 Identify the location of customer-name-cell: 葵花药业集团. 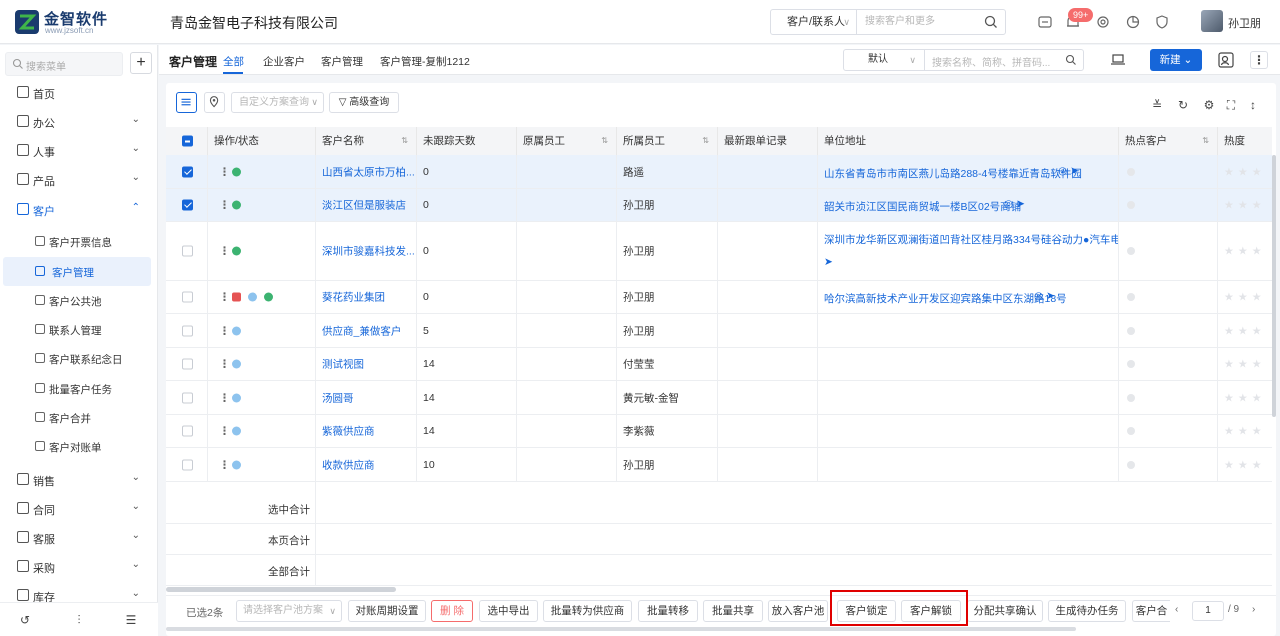
(366, 297).